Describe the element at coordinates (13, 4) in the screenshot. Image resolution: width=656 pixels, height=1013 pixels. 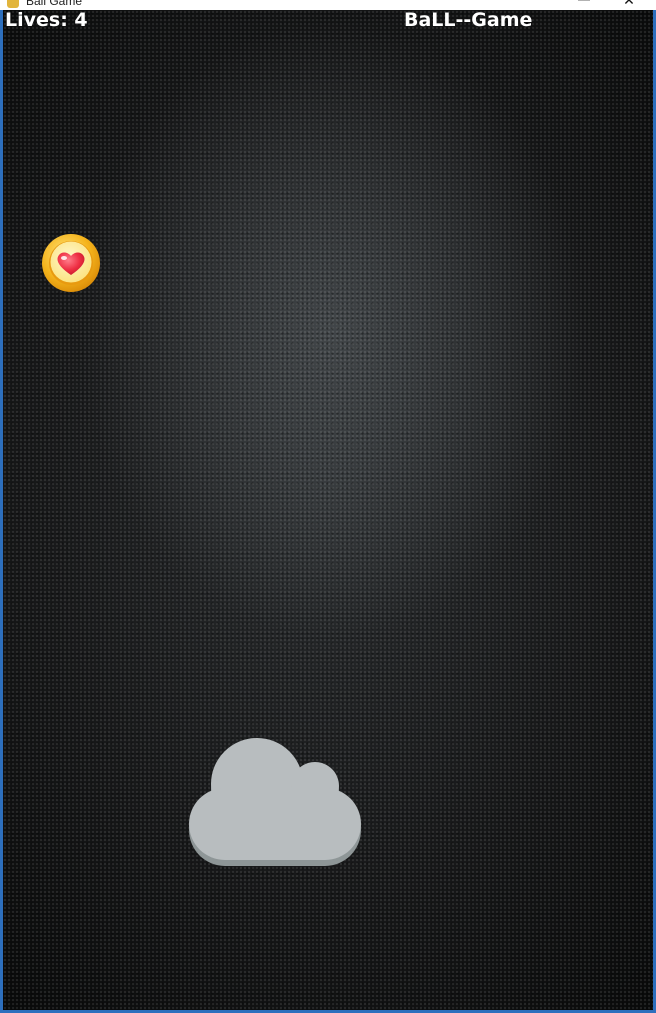
I see `app-icon` at that location.